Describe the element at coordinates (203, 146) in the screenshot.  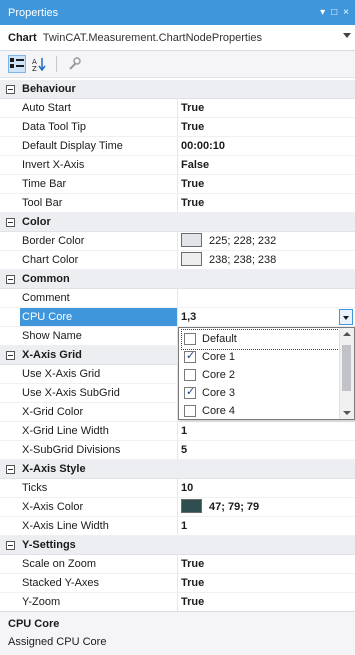
I see `property-value-text: 00:00:10` at that location.